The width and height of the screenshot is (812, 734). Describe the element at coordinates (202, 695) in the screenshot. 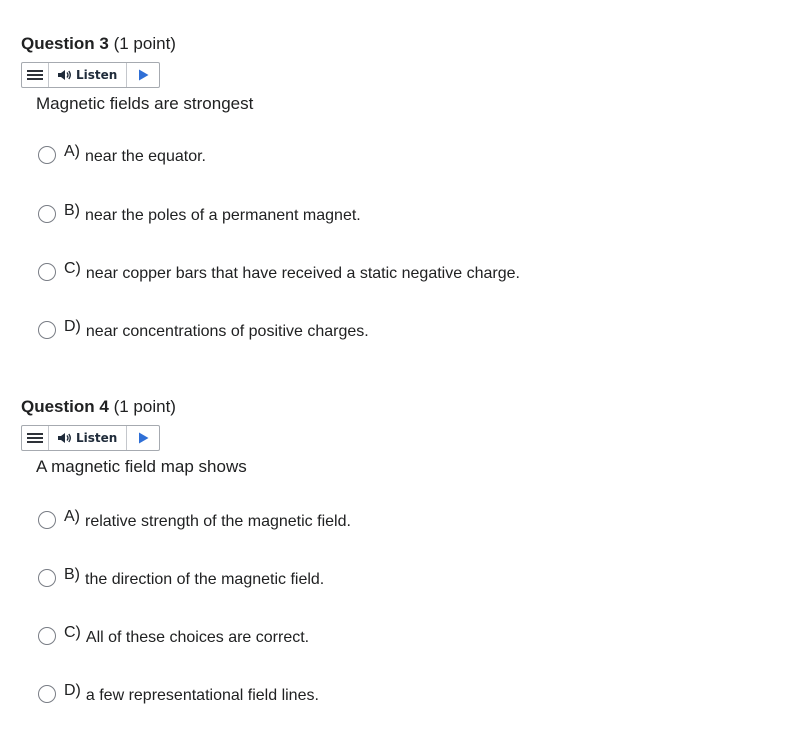

I see `option-text: a few representational field lines.` at that location.